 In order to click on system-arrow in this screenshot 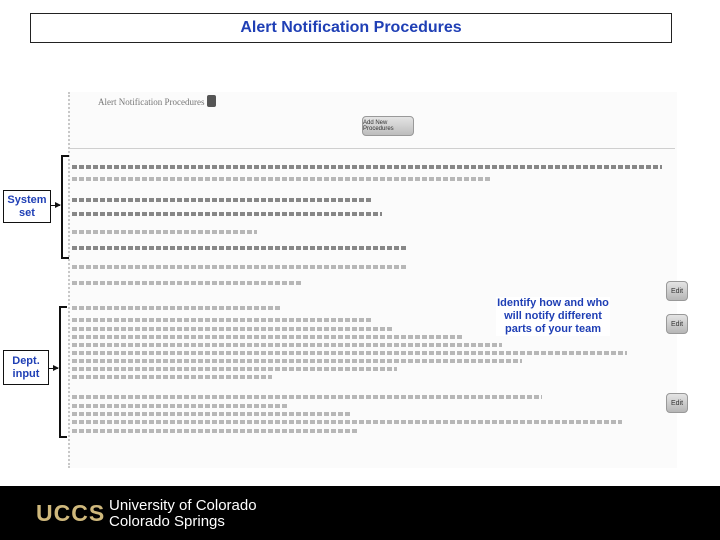, I will do `click(56, 205)`.